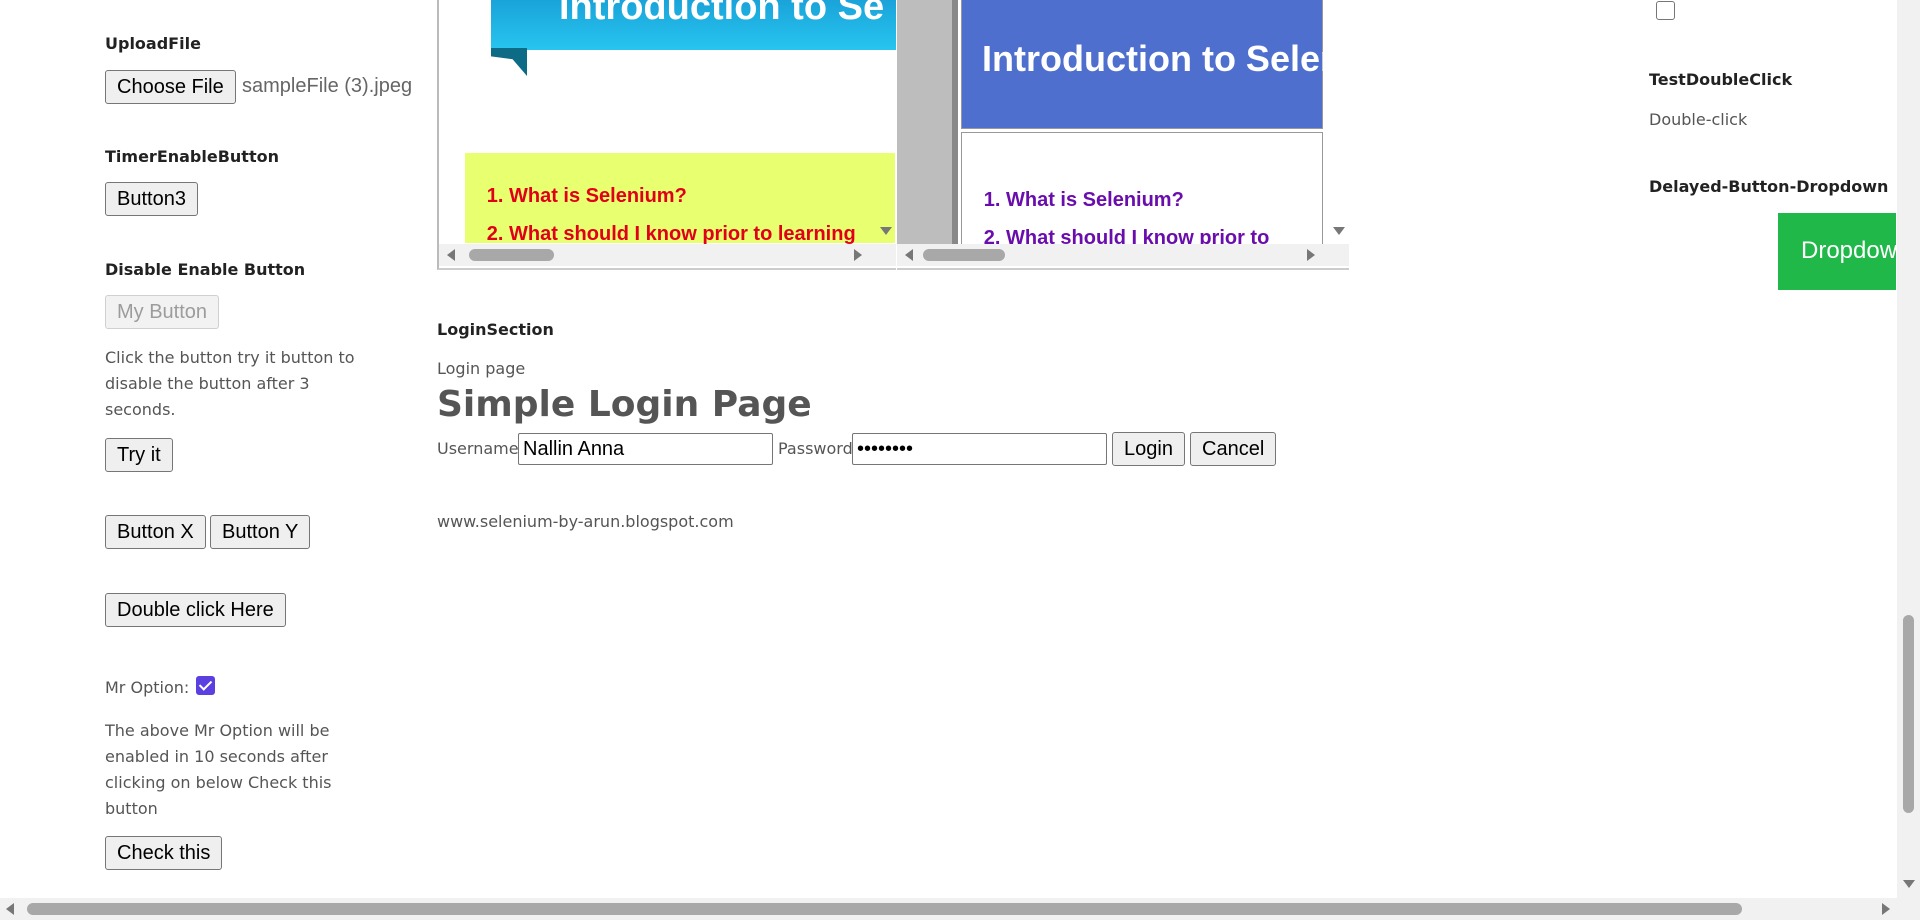 The image size is (1920, 920). I want to click on left-frame-vscroll-down, so click(885, 229).